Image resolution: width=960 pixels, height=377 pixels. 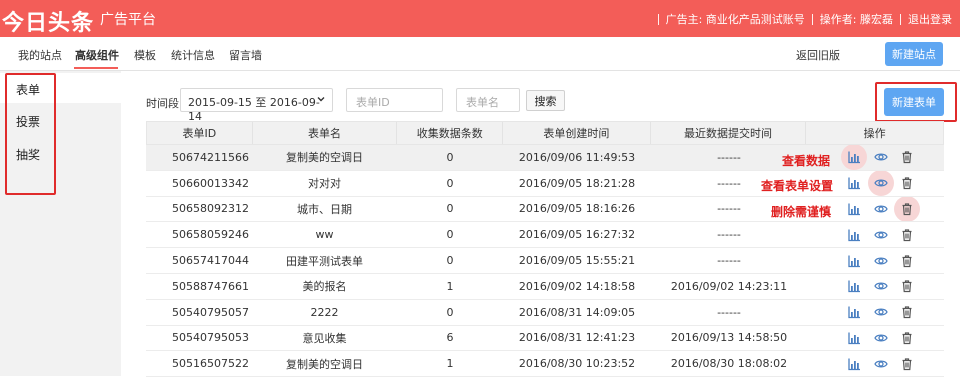 What do you see at coordinates (245, 55) in the screenshot?
I see `tab-message-wall: 留言墙` at bounding box center [245, 55].